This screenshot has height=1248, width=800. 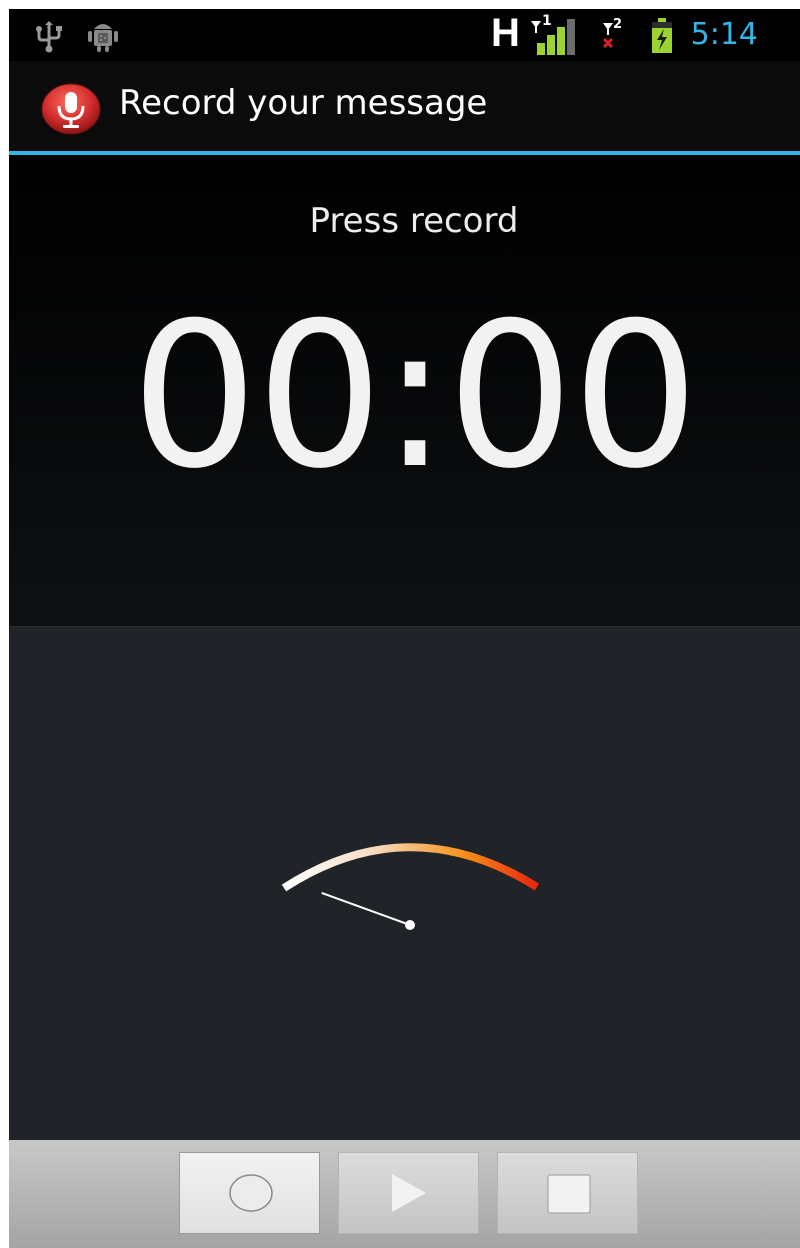 What do you see at coordinates (547, 21) in the screenshot?
I see `sim1-label: 1` at bounding box center [547, 21].